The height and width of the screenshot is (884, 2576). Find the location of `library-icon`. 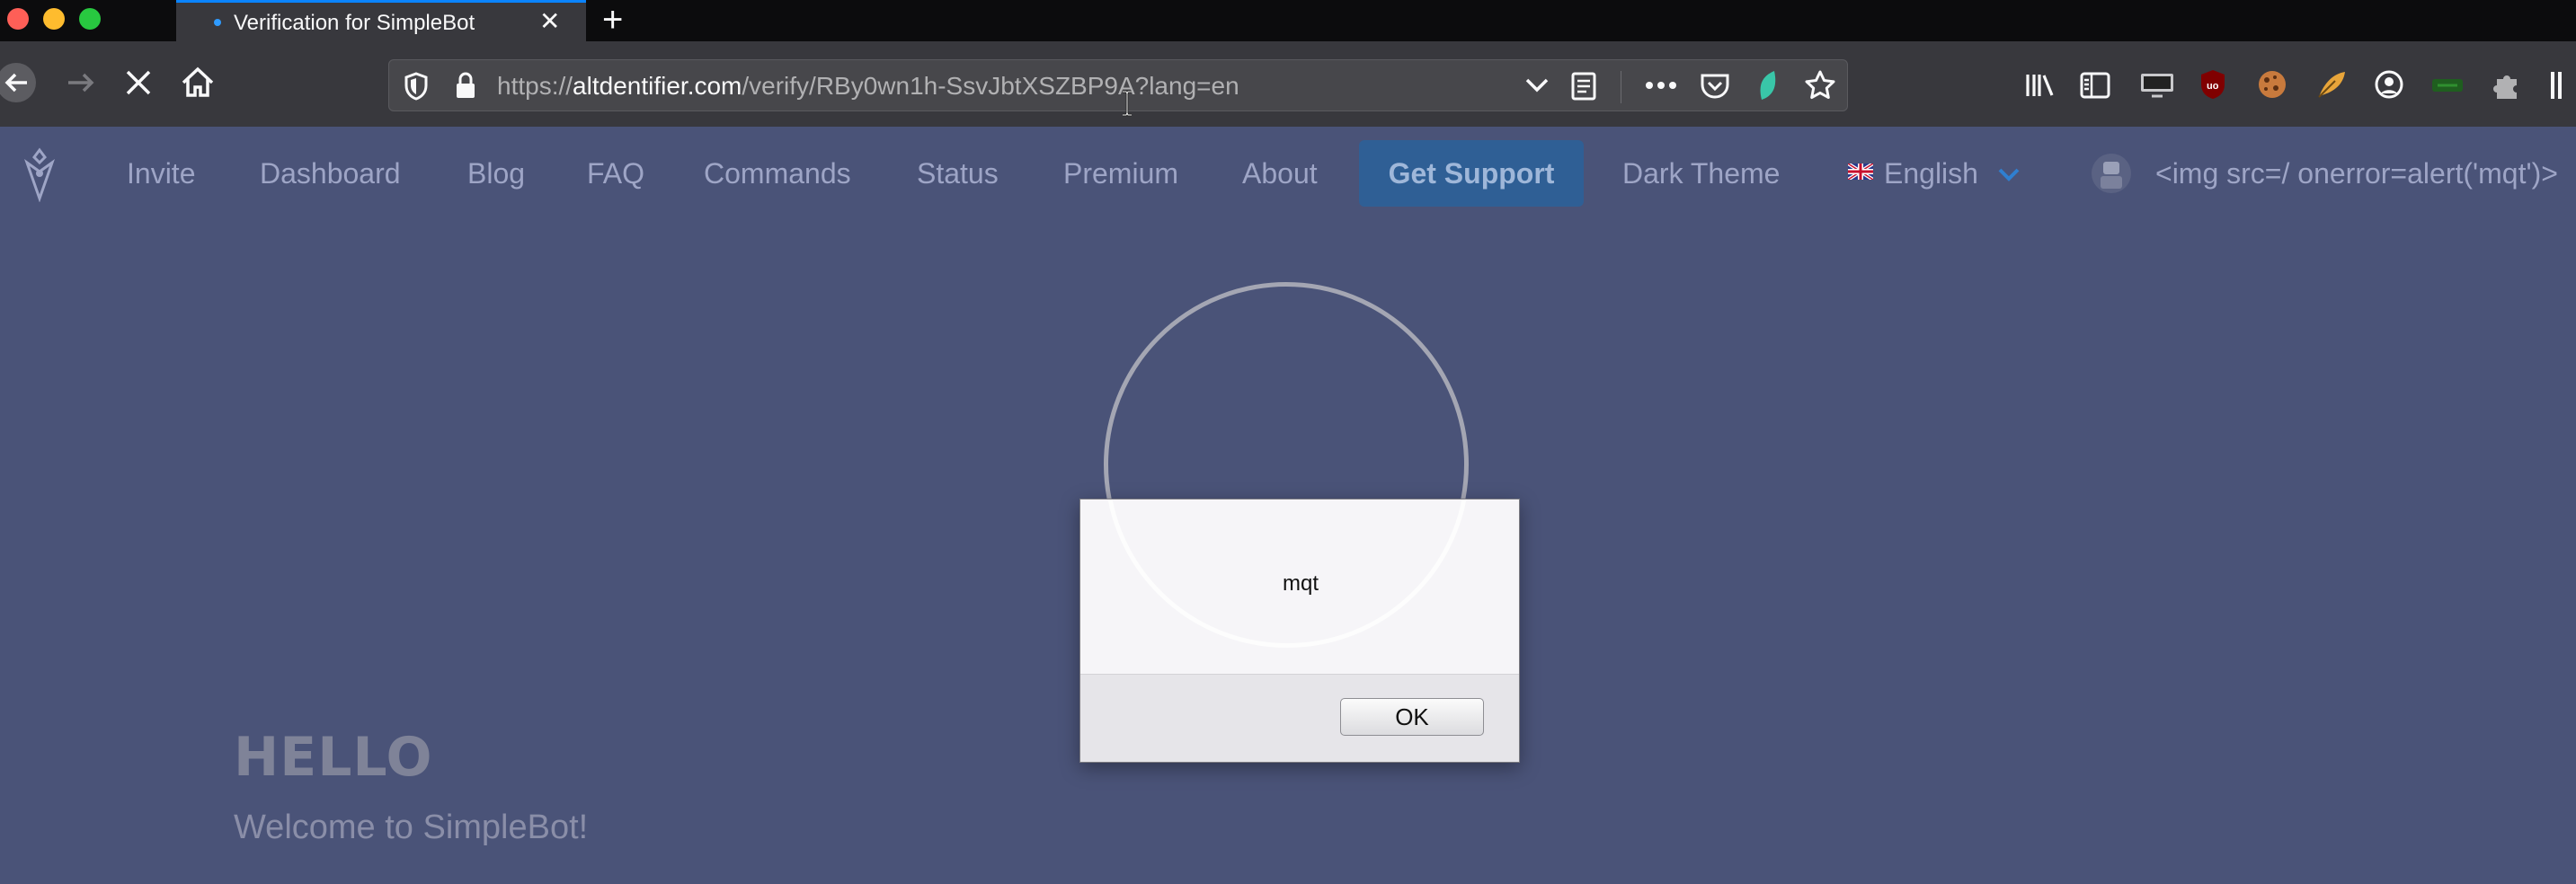

library-icon is located at coordinates (2039, 85).